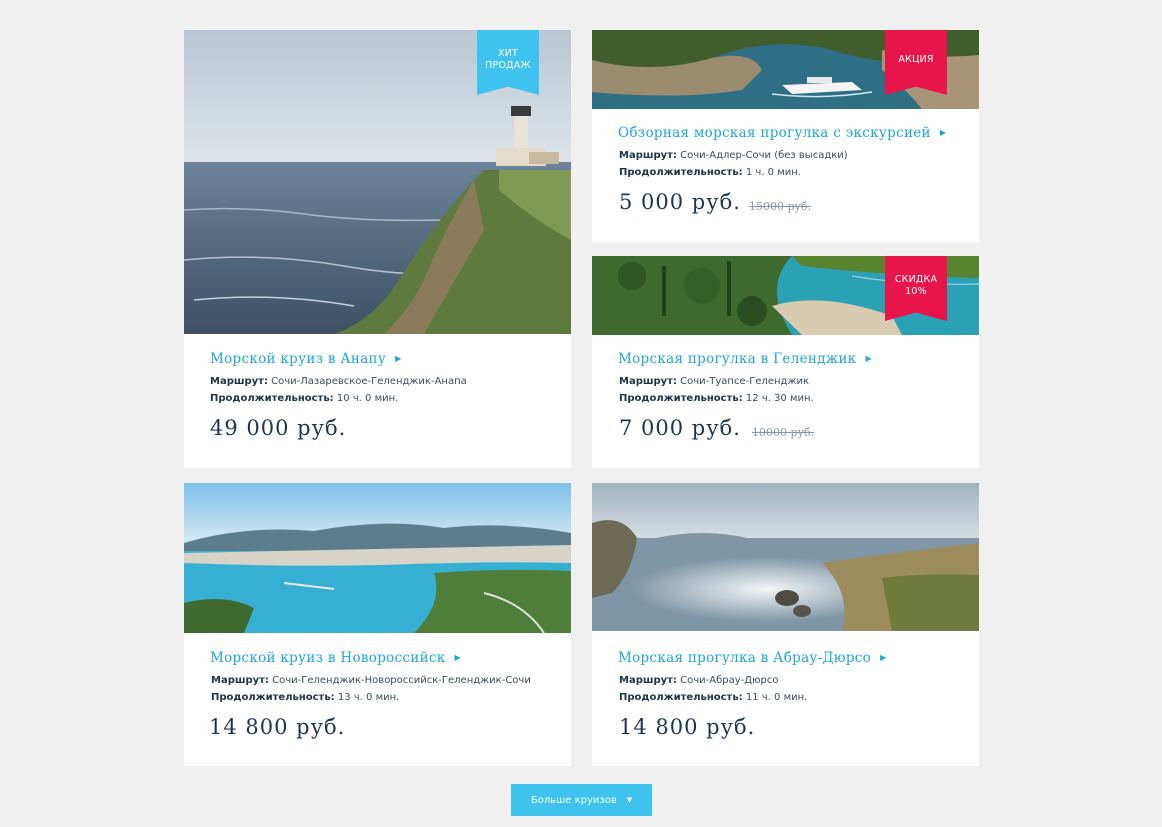 This screenshot has height=827, width=1162. I want to click on card-photo-sunlit-sea, so click(785, 557).